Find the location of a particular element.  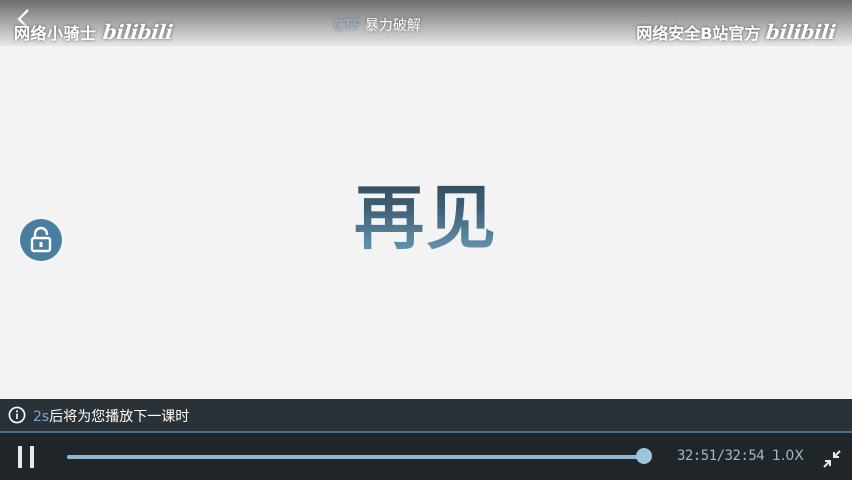

progress-handle is located at coordinates (643, 456).